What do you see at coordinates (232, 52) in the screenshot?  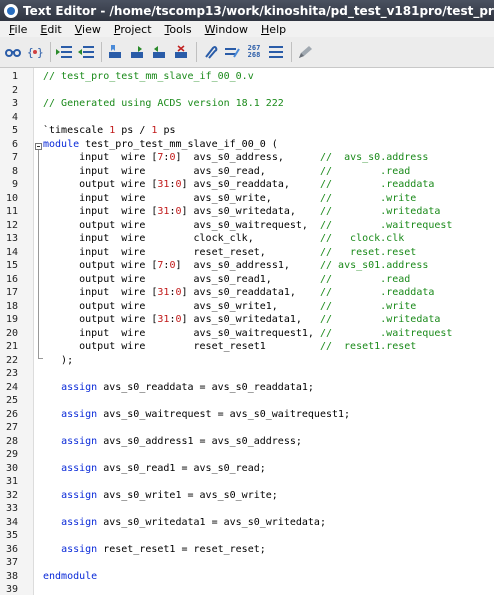 I see `edit-lines-icon` at bounding box center [232, 52].